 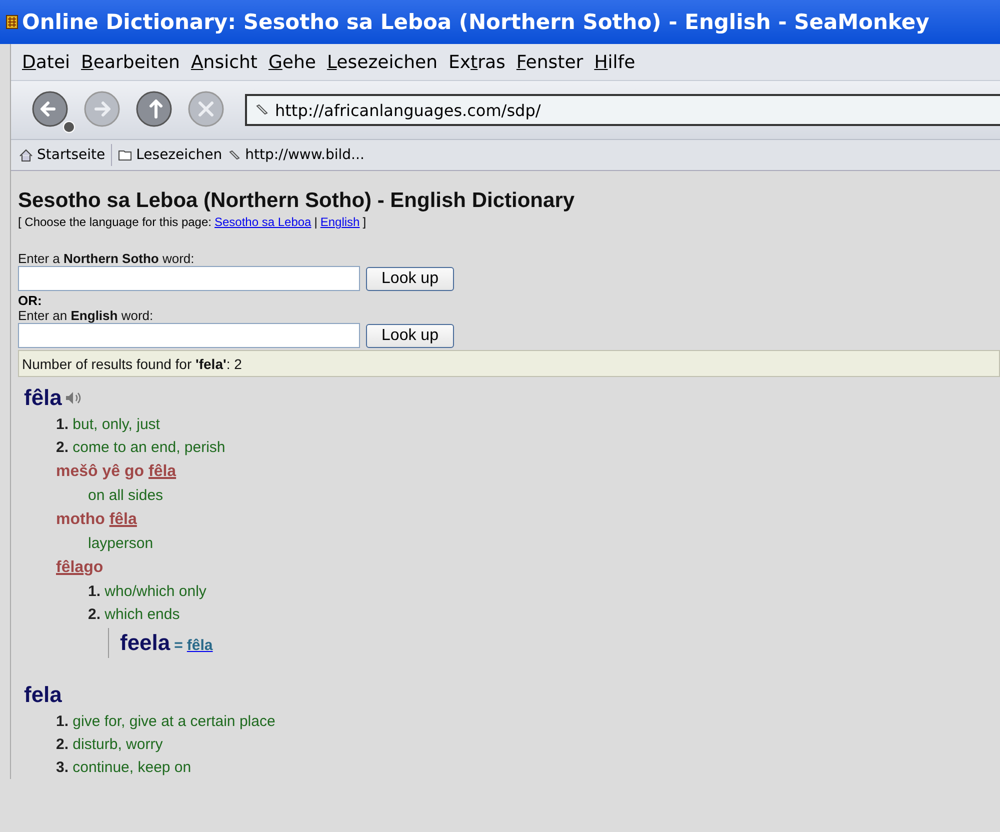 I want to click on bracket-text: ], so click(x=364, y=222).